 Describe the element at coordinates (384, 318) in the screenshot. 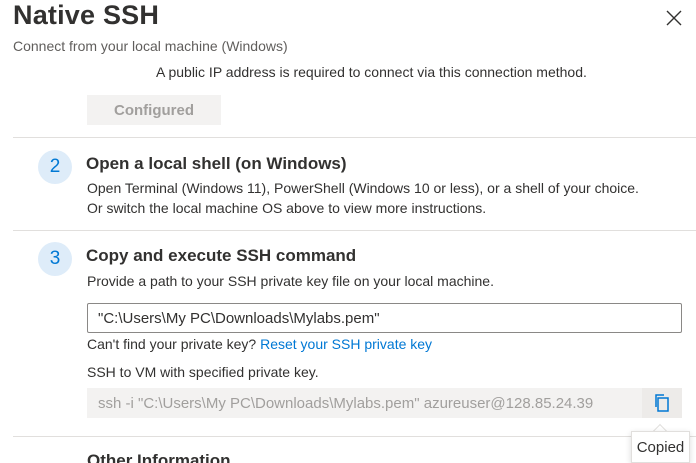

I see `private-key-path-input` at that location.